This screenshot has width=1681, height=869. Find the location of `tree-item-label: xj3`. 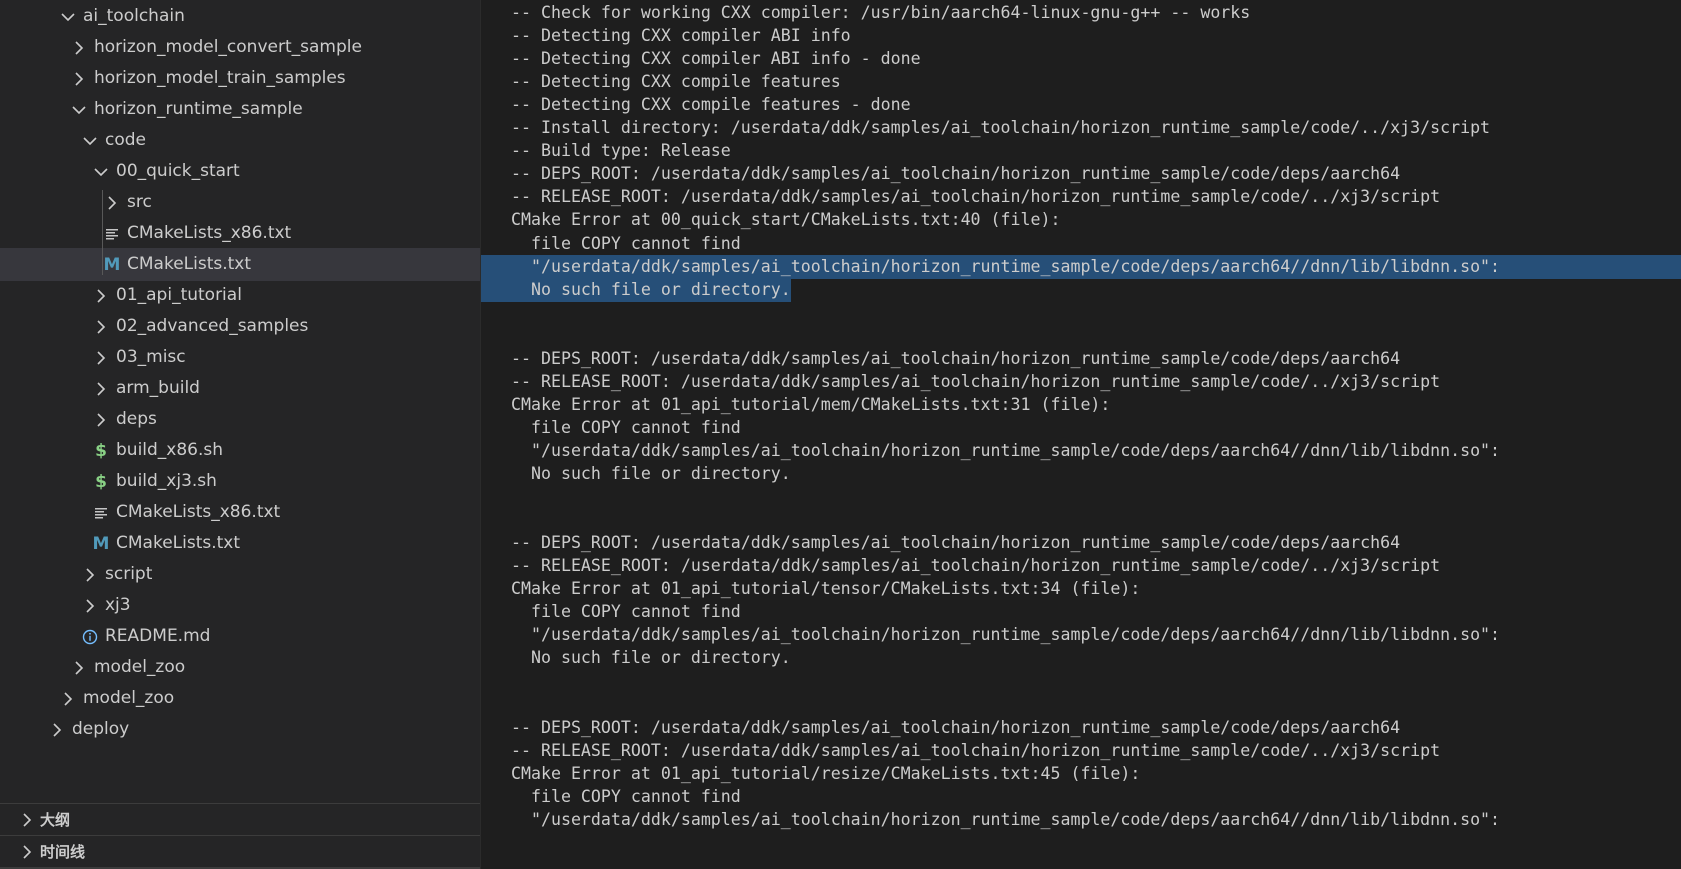

tree-item-label: xj3 is located at coordinates (118, 605).